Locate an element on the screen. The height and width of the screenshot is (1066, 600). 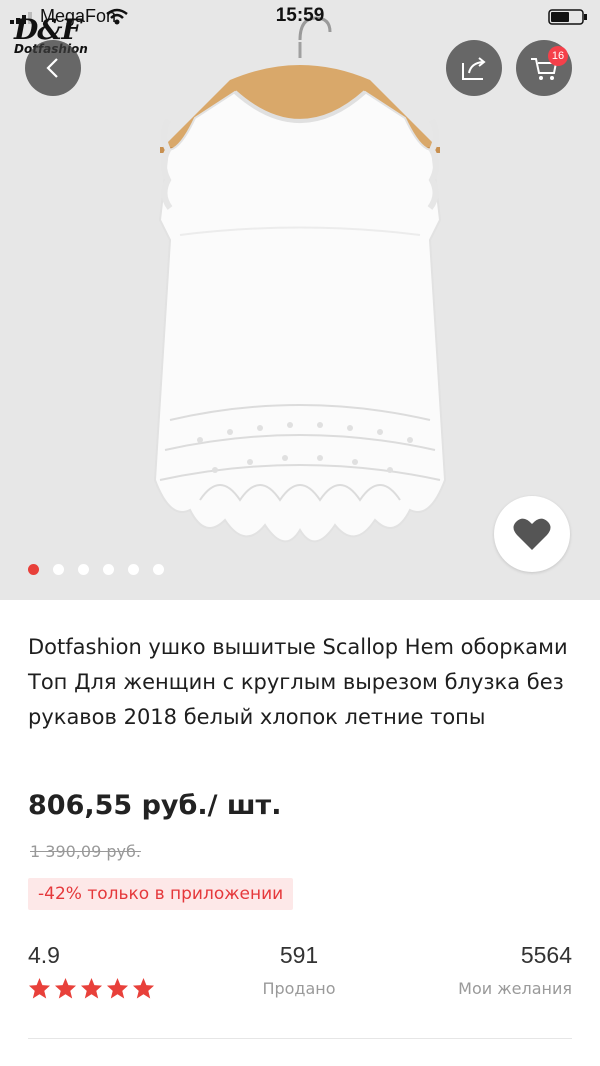
rating-stars is located at coordinates (91, 988).